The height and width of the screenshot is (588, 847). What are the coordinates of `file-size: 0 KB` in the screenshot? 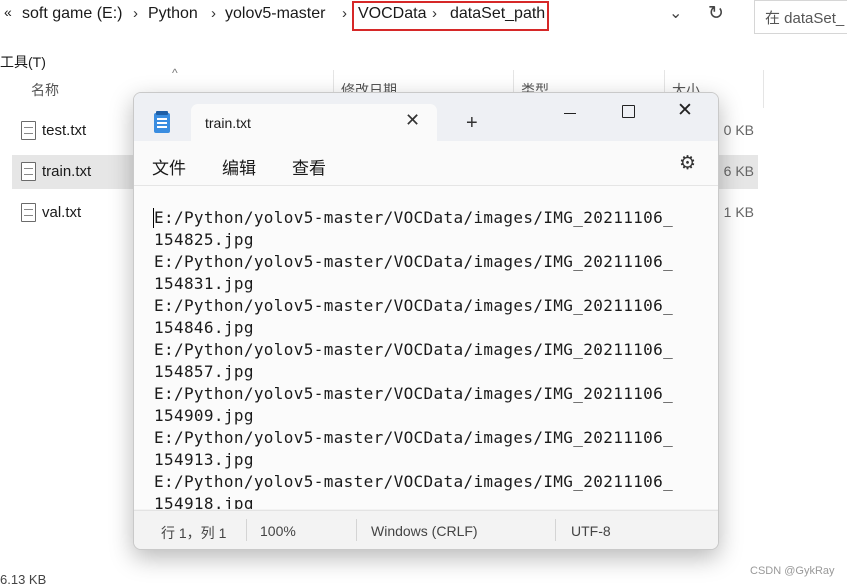 It's located at (738, 130).